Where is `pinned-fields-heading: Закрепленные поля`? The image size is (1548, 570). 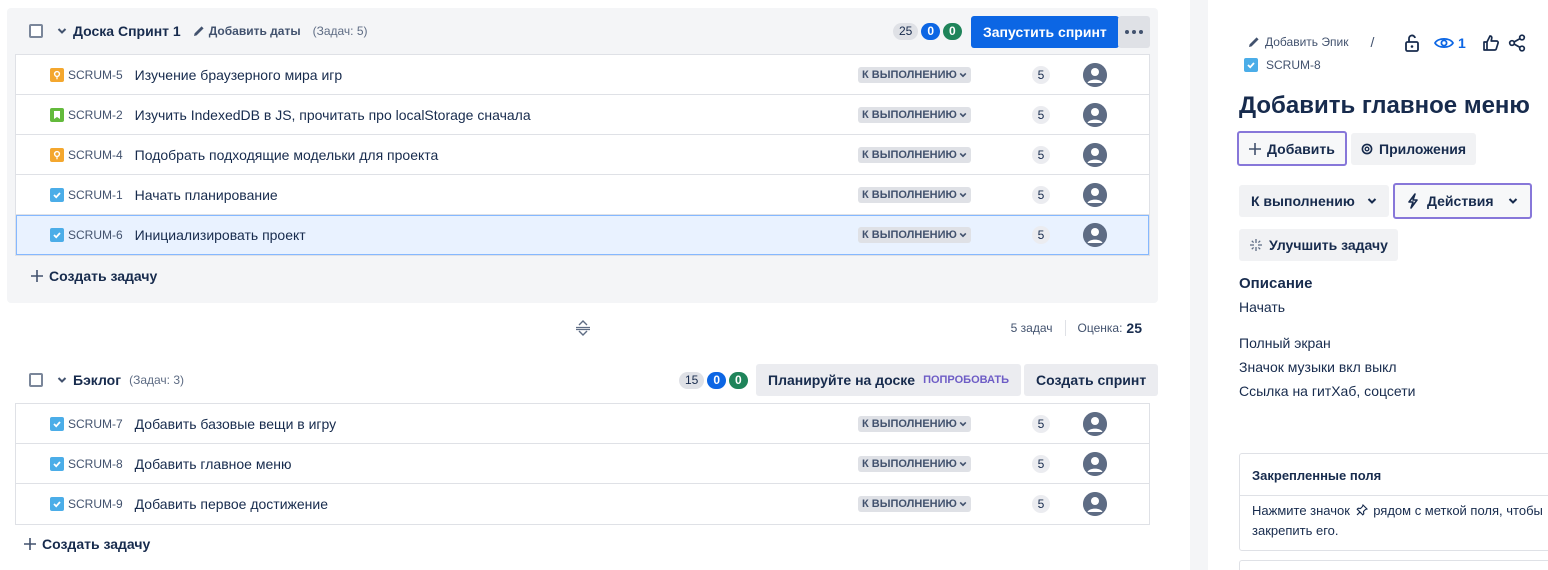 pinned-fields-heading: Закрепленные поля is located at coordinates (1317, 475).